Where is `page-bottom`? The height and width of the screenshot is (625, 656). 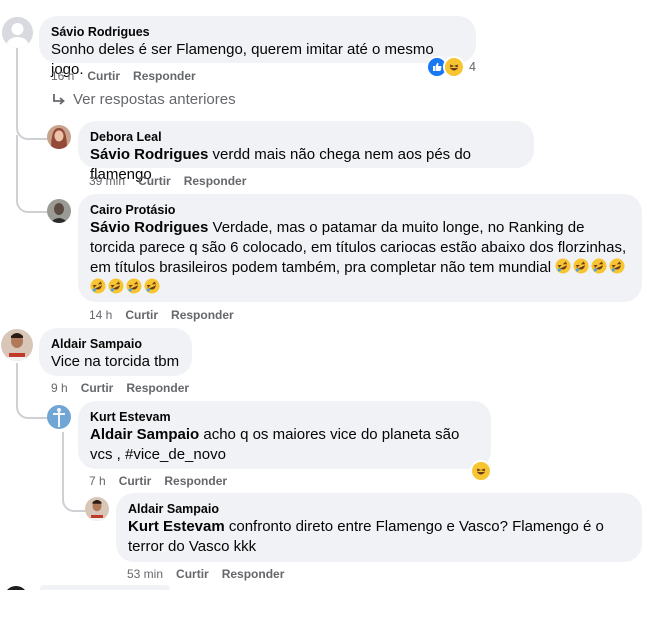
page-bottom is located at coordinates (328, 607).